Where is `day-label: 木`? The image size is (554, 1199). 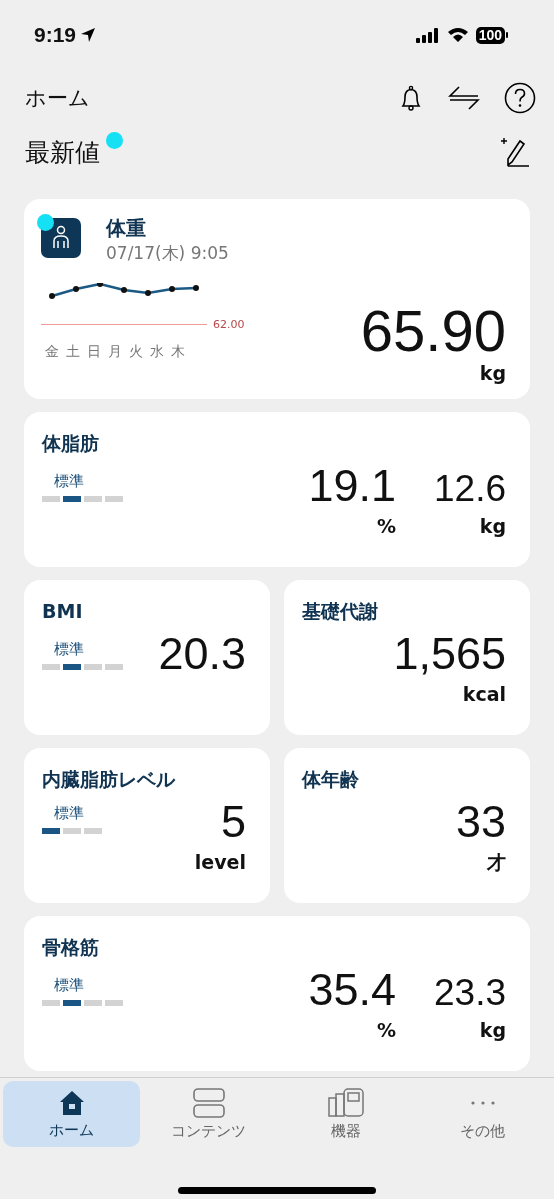 day-label: 木 is located at coordinates (178, 352).